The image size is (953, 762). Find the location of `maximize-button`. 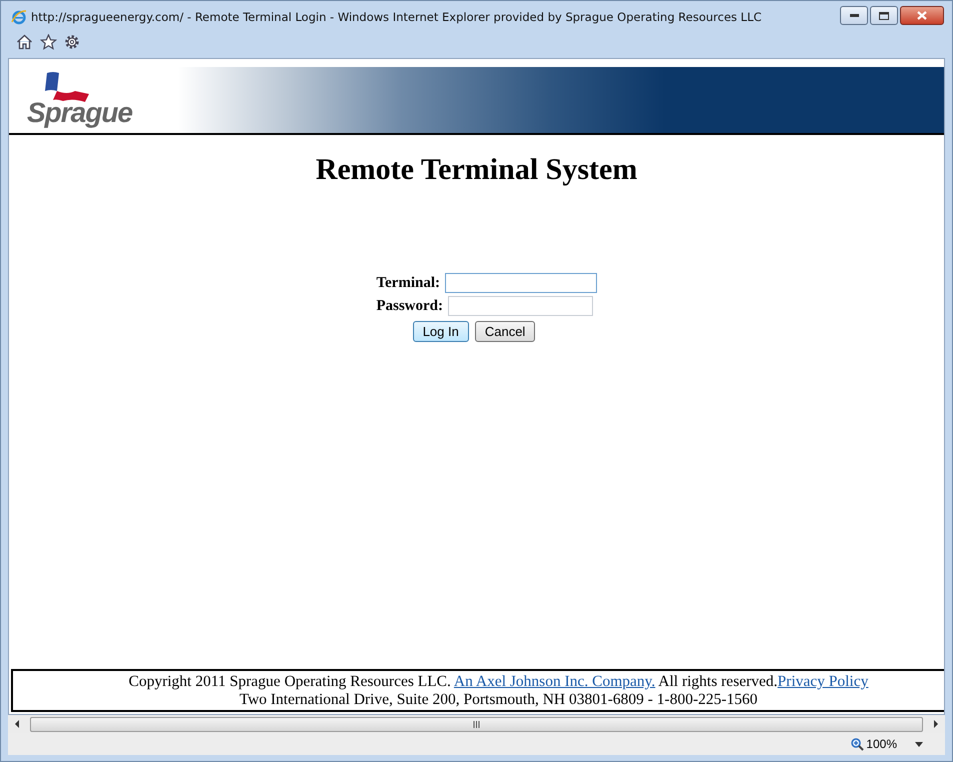

maximize-button is located at coordinates (884, 15).